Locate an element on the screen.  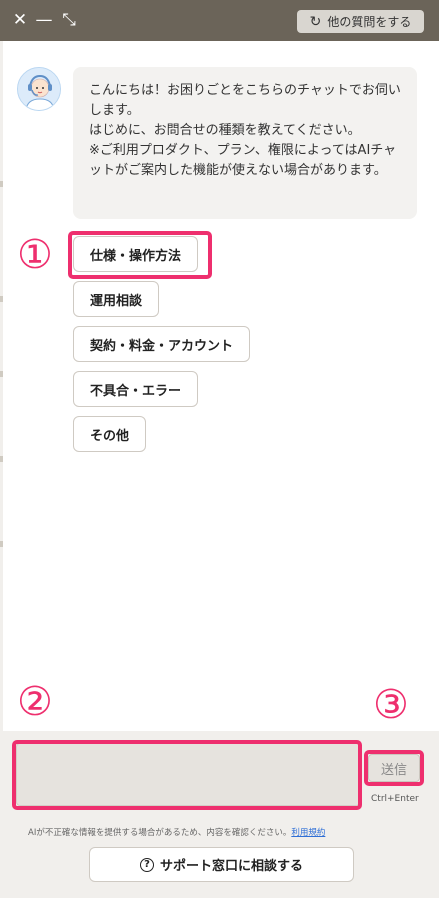
help-icon: ? is located at coordinates (146, 864).